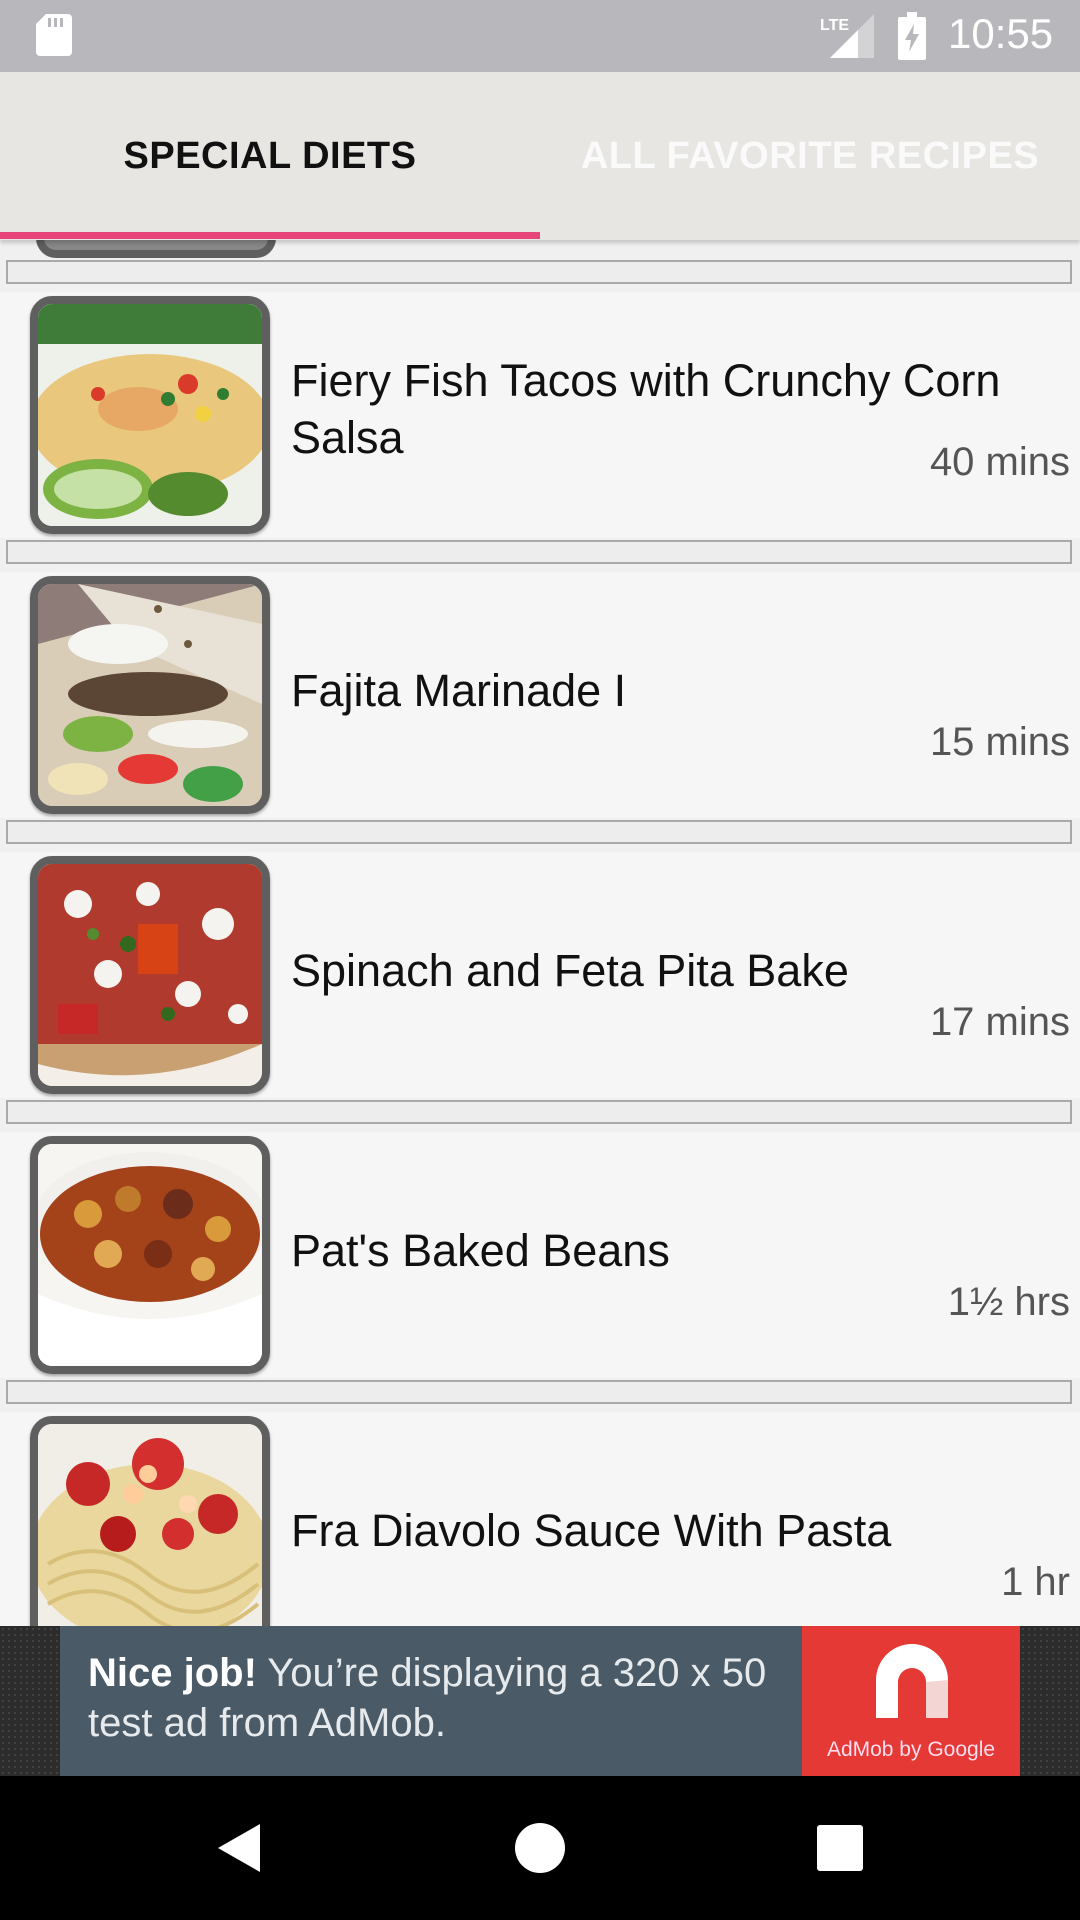  I want to click on tab-bar: SPECIAL DIETS ALL FAVORITE RECIPES, so click(540, 156).